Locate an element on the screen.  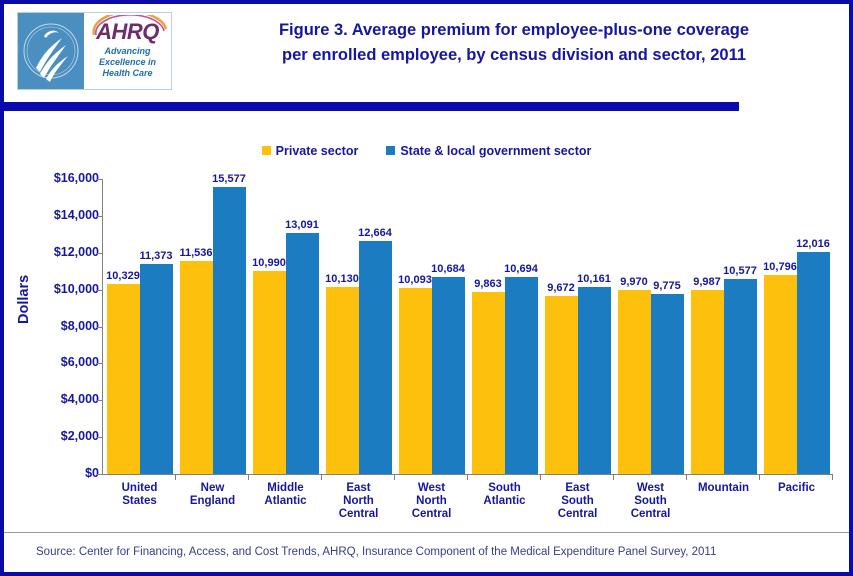
bar-group: 9,672 10,161 is located at coordinates (577, 297).